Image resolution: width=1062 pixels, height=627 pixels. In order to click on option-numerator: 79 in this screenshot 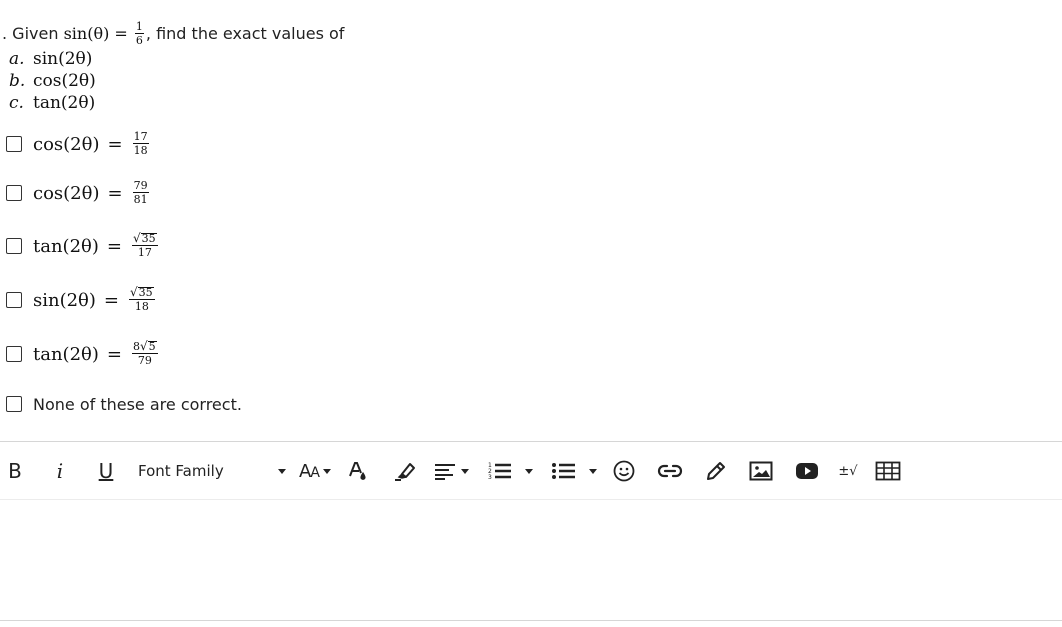, I will do `click(140, 185)`.